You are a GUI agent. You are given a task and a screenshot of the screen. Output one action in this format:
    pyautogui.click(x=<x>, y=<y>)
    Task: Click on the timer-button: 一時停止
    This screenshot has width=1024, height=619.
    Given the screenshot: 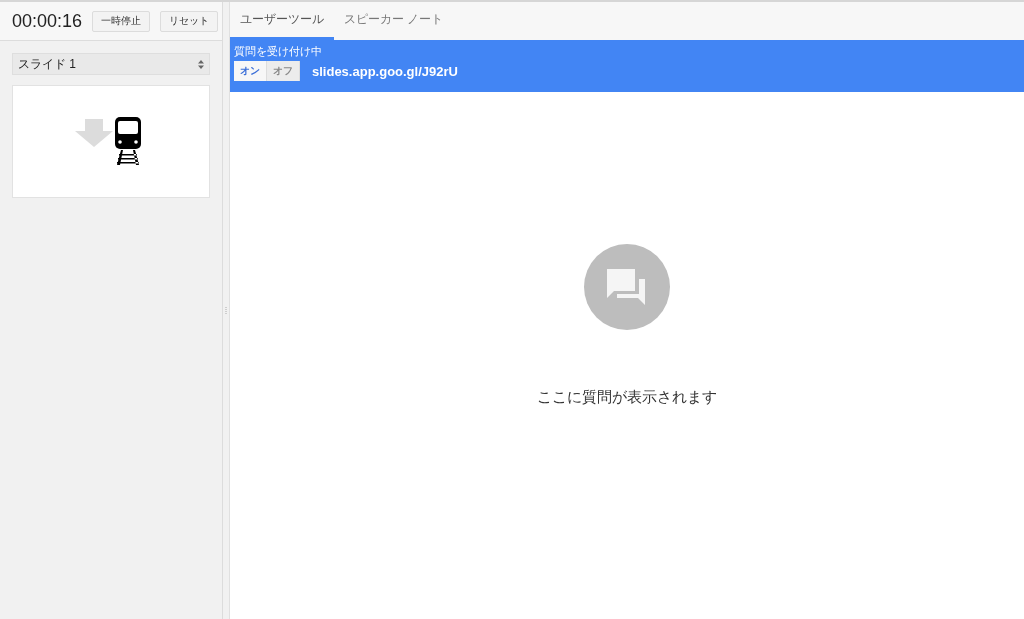 What is the action you would take?
    pyautogui.click(x=121, y=21)
    